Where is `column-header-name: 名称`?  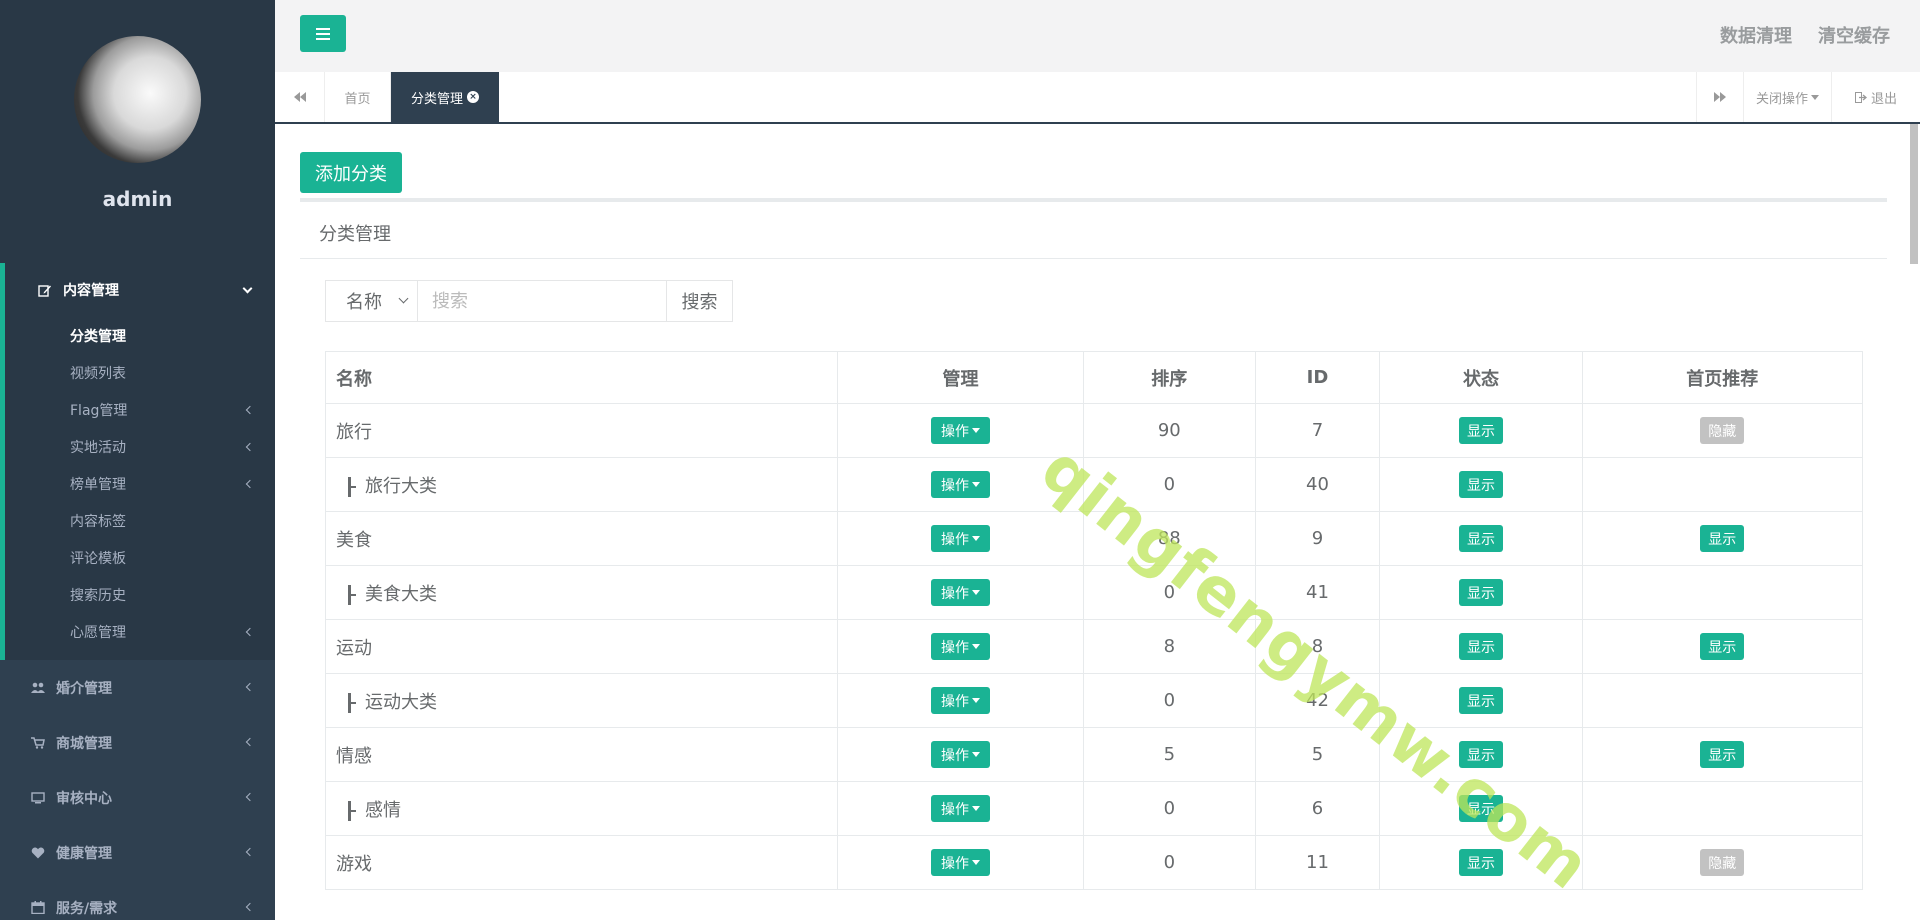 column-header-name: 名称 is located at coordinates (581, 377).